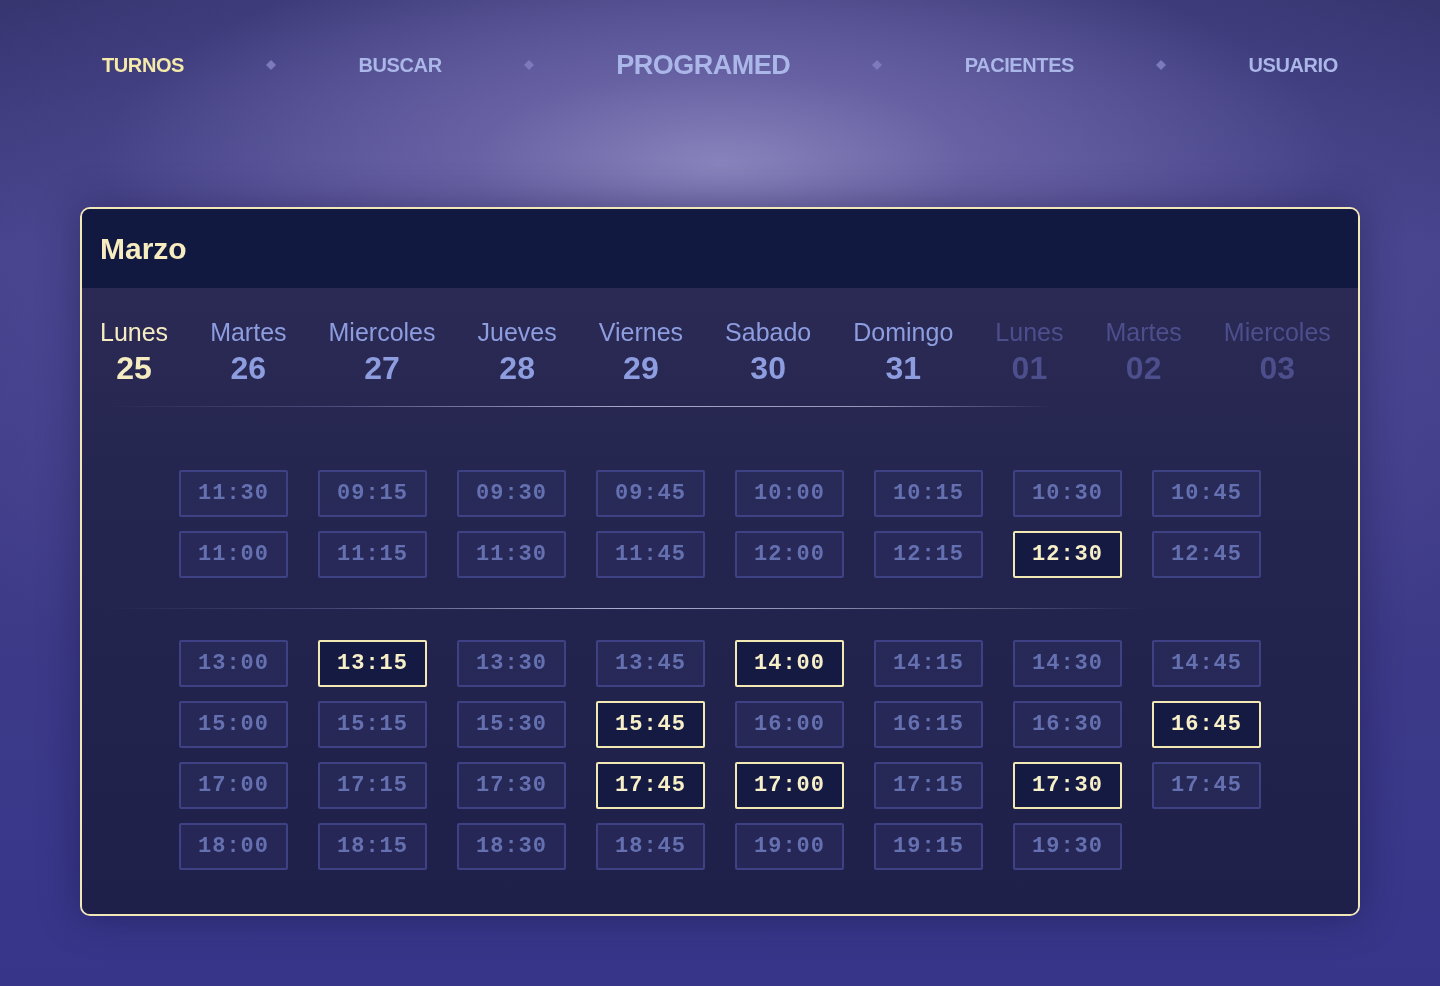 The width and height of the screenshot is (1440, 986). What do you see at coordinates (789, 846) in the screenshot?
I see `time-slot: 19:00` at bounding box center [789, 846].